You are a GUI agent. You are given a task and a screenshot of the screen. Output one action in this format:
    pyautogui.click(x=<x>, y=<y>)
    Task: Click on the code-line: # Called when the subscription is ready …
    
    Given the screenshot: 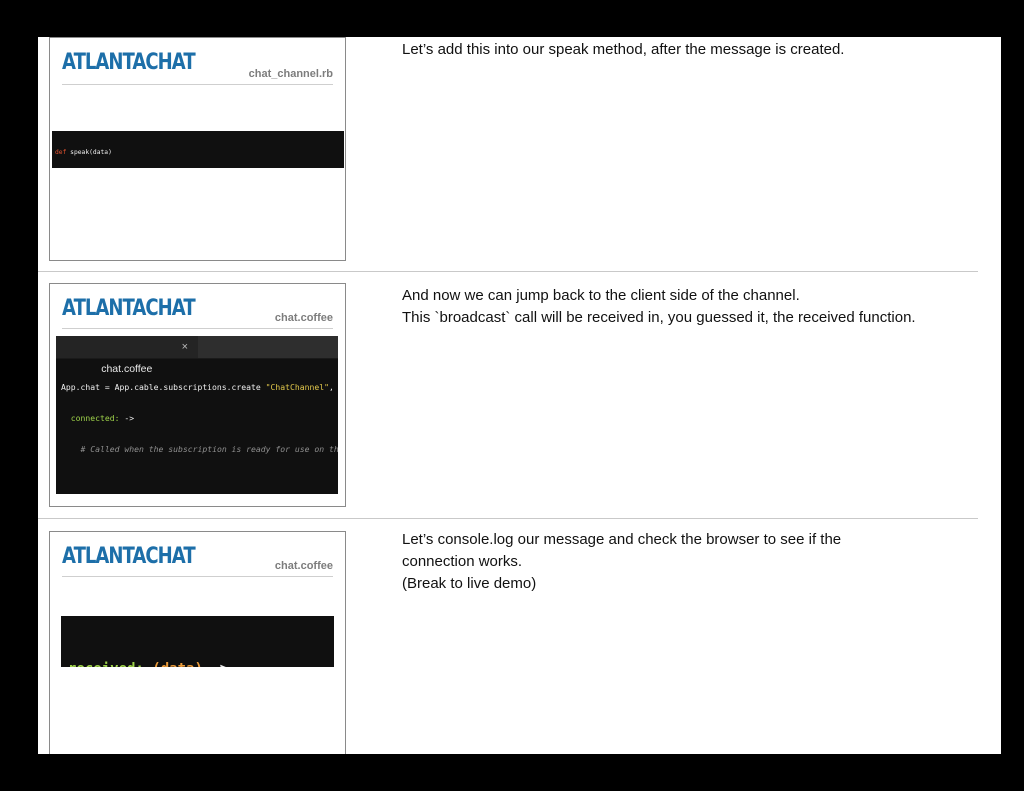 What is the action you would take?
    pyautogui.click(x=200, y=449)
    